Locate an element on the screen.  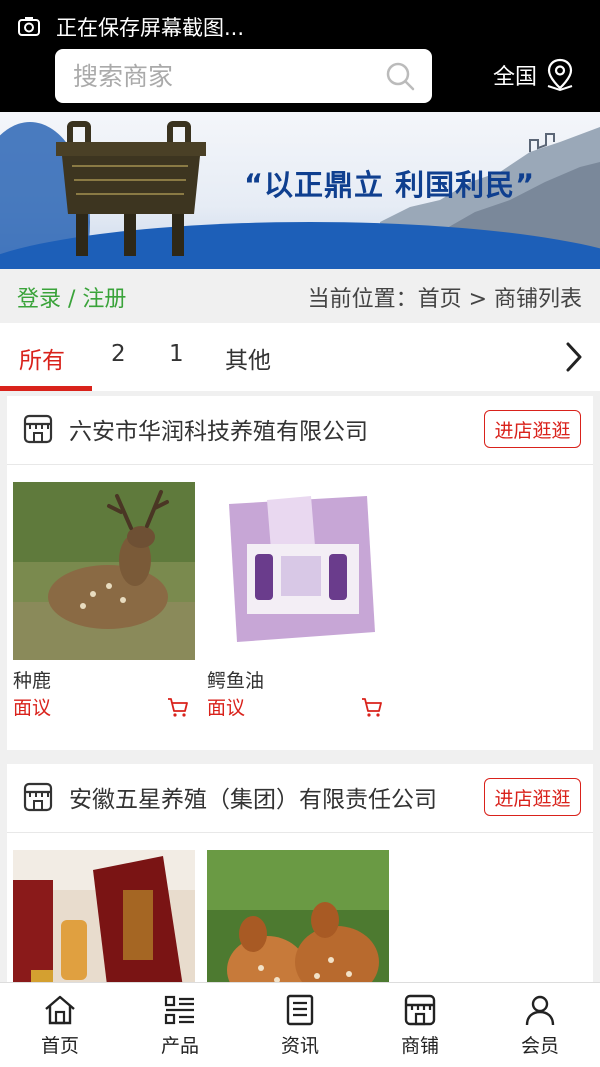
nav-news: 资讯 is located at coordinates (300, 1025).